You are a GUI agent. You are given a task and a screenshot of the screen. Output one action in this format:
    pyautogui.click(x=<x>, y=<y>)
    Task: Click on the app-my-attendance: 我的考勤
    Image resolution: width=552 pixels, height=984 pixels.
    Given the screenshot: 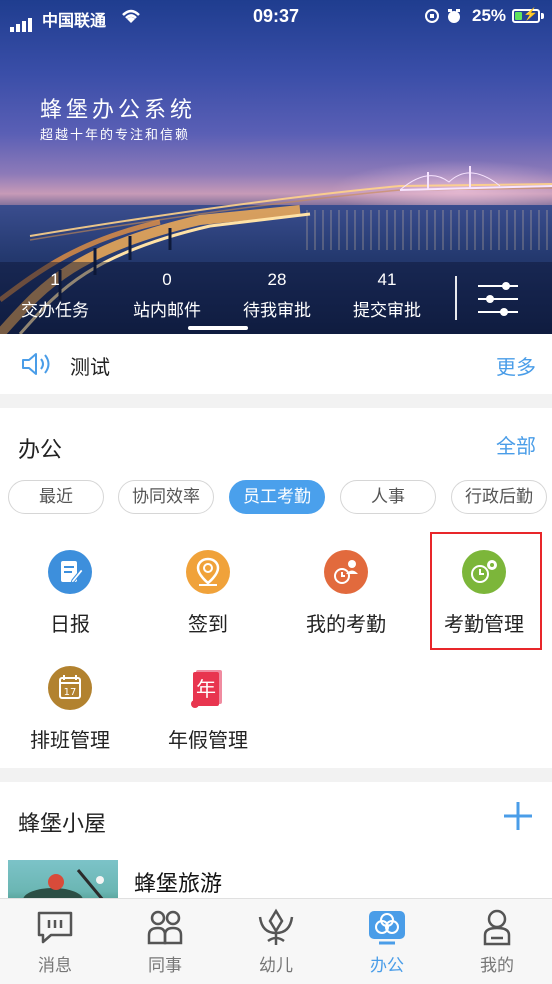 What is the action you would take?
    pyautogui.click(x=346, y=593)
    